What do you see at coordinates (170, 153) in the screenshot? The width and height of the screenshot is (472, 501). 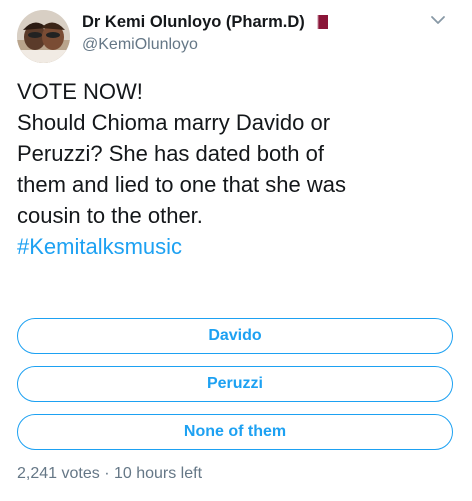 I see `tweet-line: Peruzzi? She has dated both of` at bounding box center [170, 153].